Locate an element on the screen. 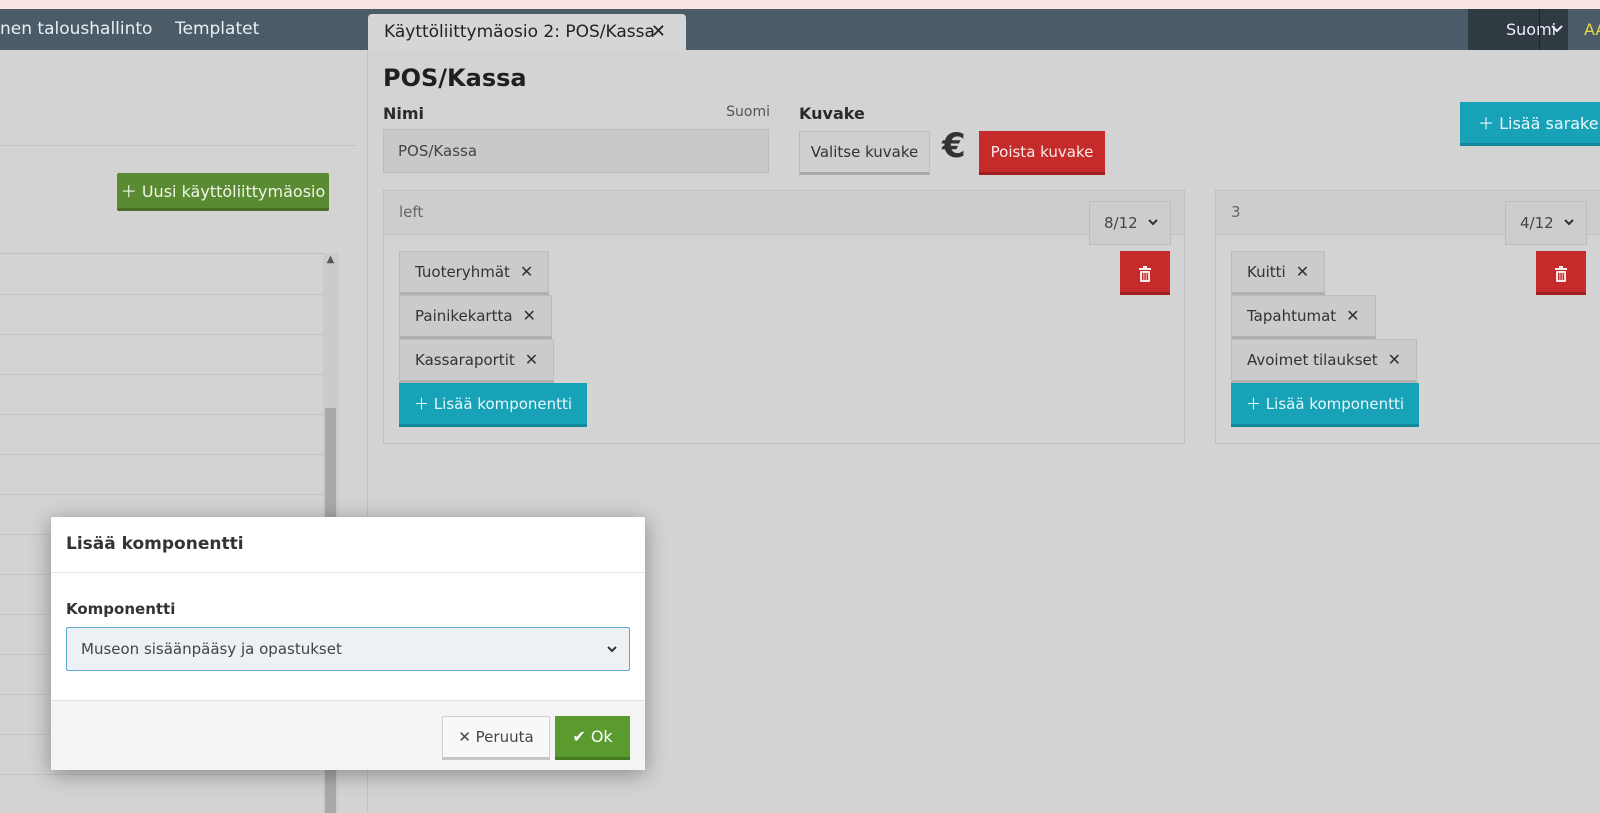  nav-right-text: AA is located at coordinates (1592, 29).